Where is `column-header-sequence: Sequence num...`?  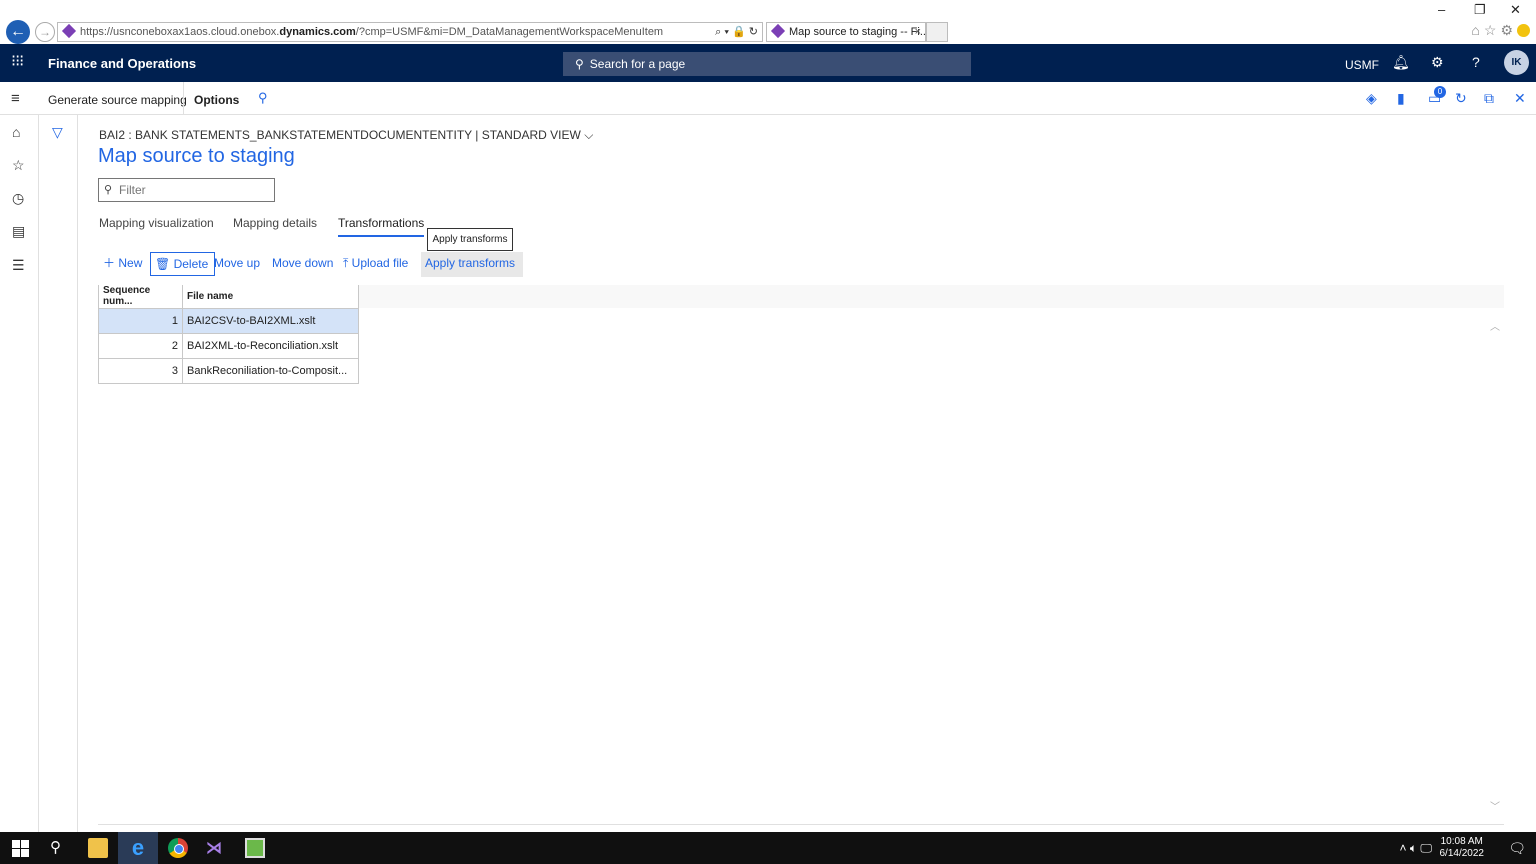
column-header-sequence: Sequence num... is located at coordinates (140, 297).